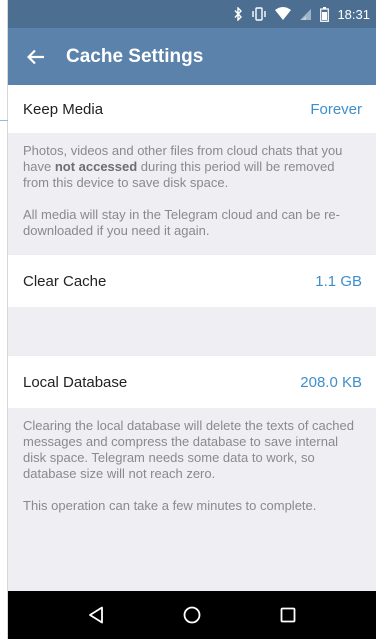  I want to click on nav-home-button, so click(192, 615).